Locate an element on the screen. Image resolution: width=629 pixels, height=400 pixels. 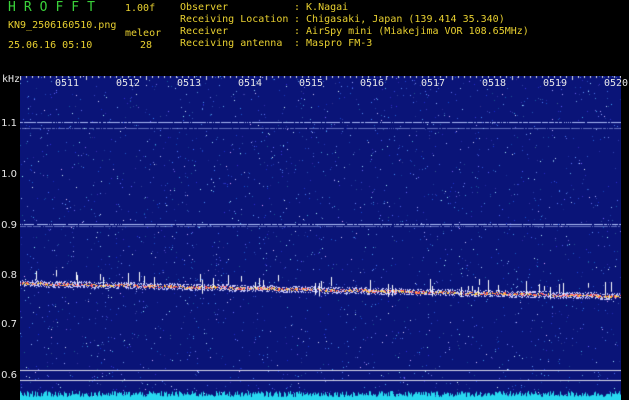
time-tick-label: 0520 is located at coordinates (616, 83).